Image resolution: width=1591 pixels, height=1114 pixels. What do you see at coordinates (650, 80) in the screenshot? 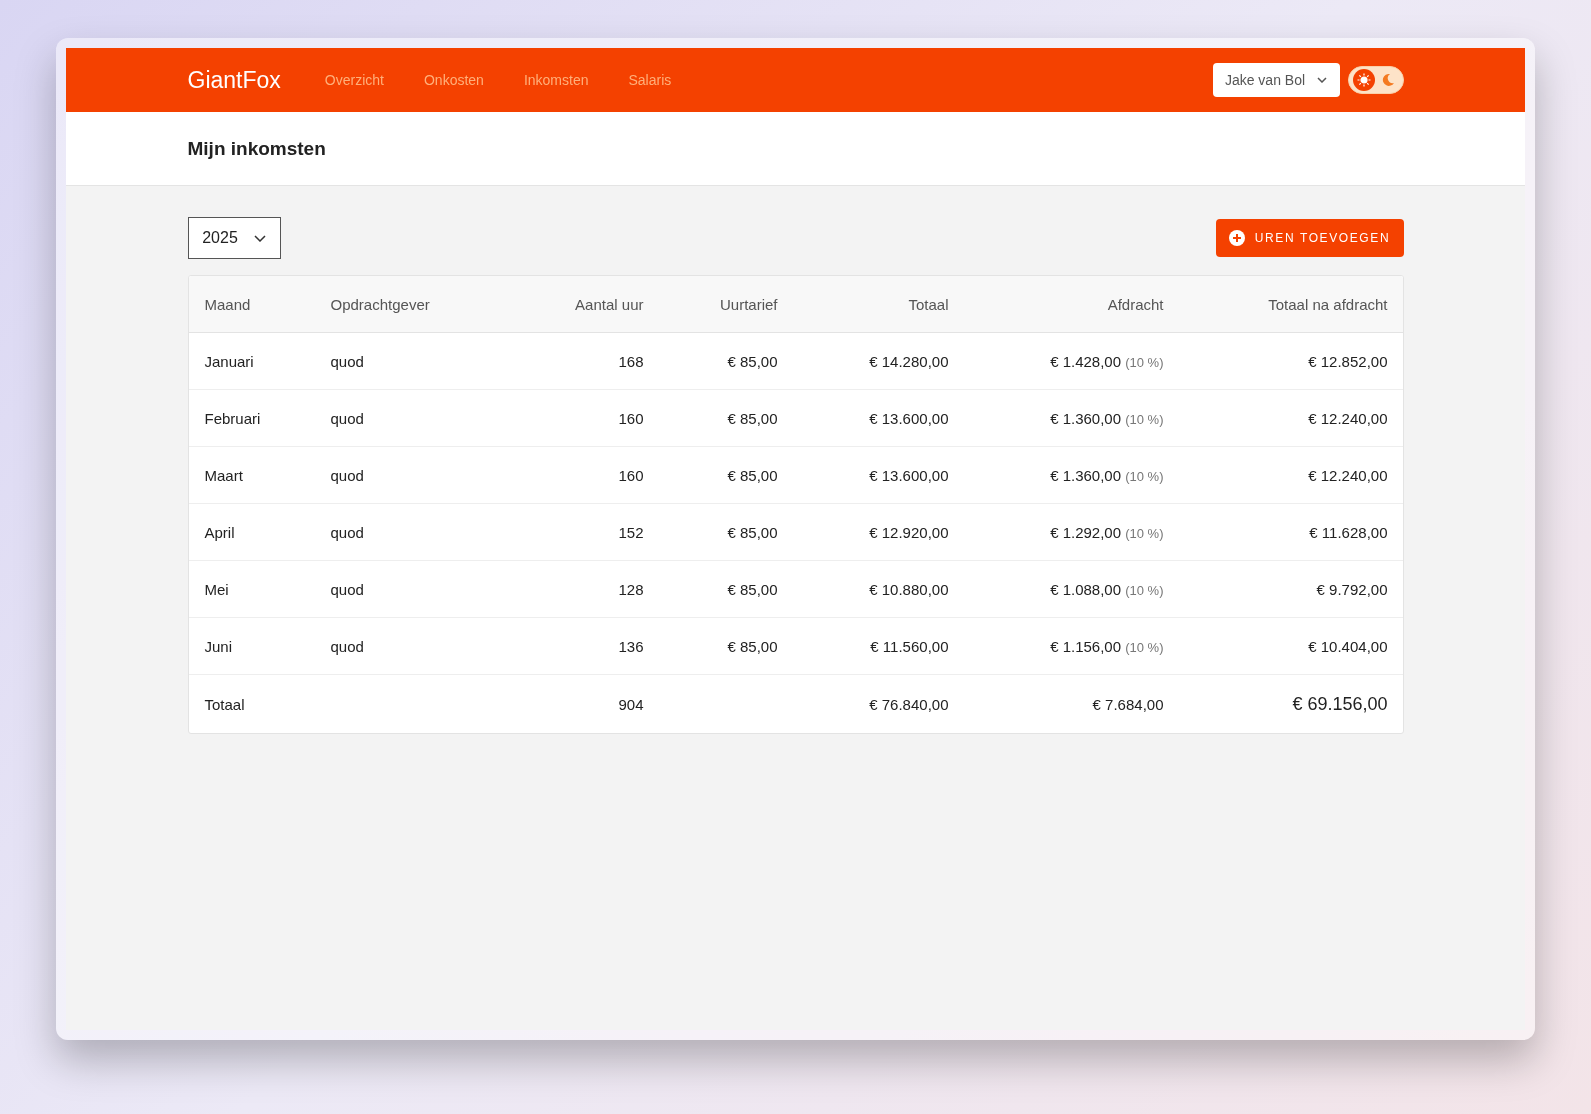
I see `nav-link: Salaris` at bounding box center [650, 80].